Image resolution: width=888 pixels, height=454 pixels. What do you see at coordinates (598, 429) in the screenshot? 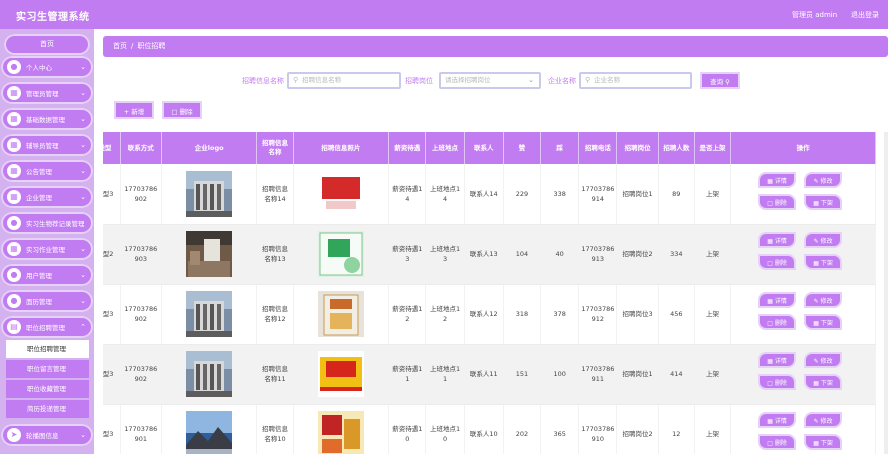
I see `cell-tel: 17703786910` at bounding box center [598, 429].